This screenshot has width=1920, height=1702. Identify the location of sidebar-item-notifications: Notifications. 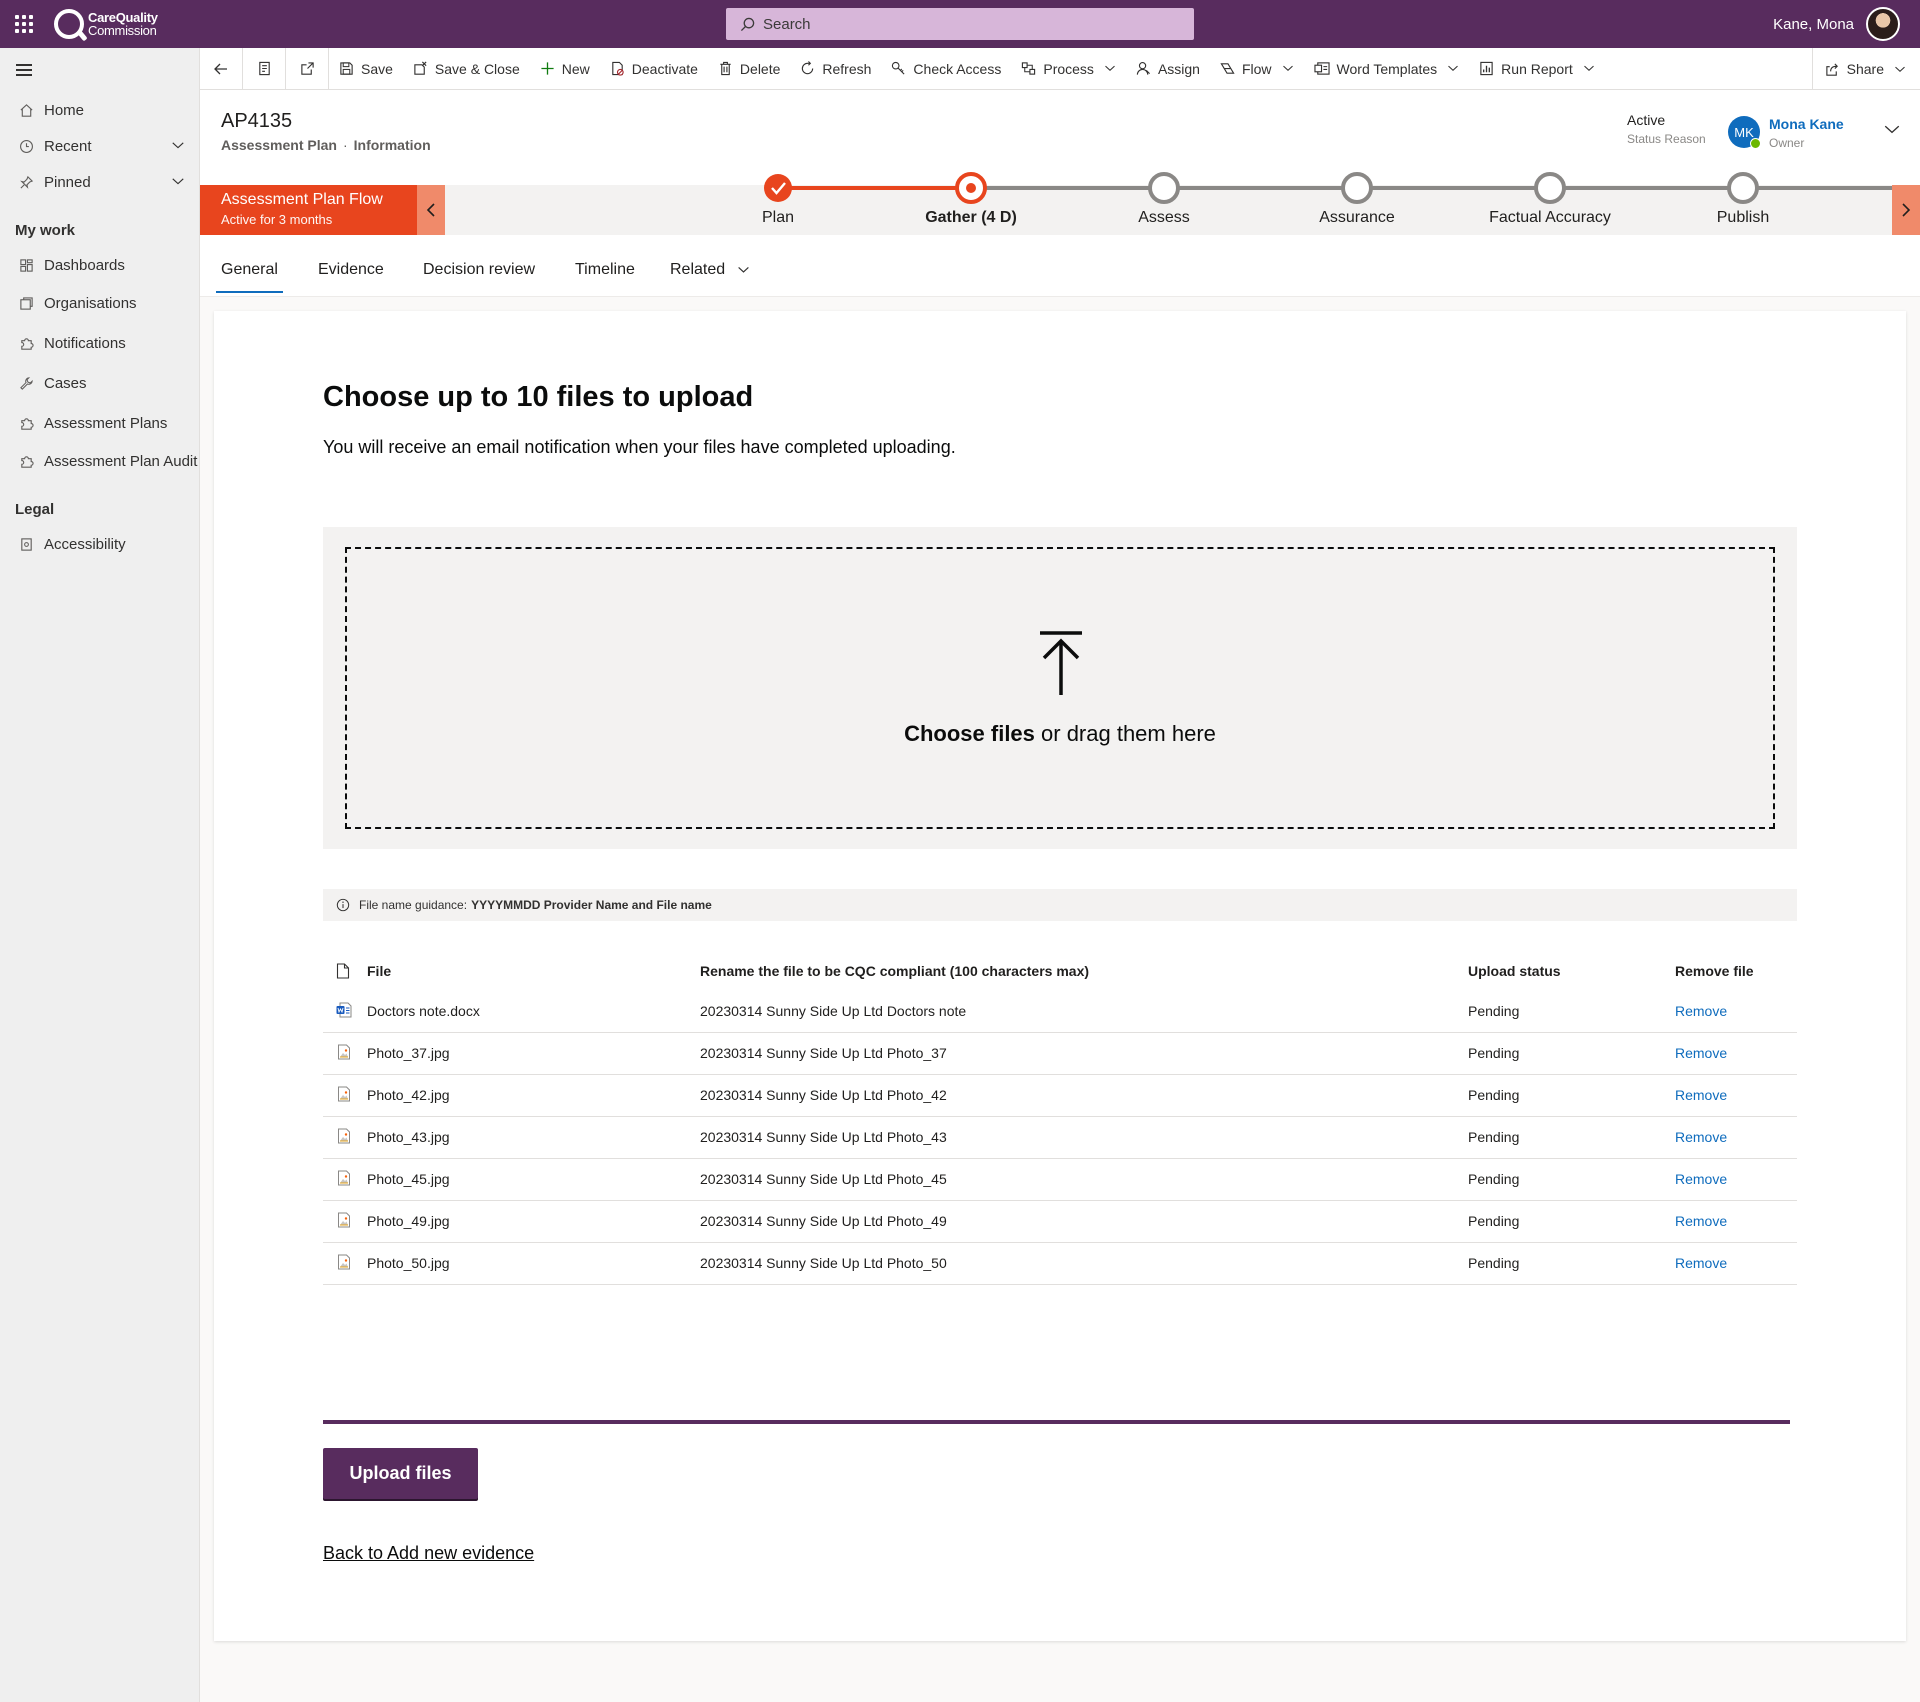
(99, 343).